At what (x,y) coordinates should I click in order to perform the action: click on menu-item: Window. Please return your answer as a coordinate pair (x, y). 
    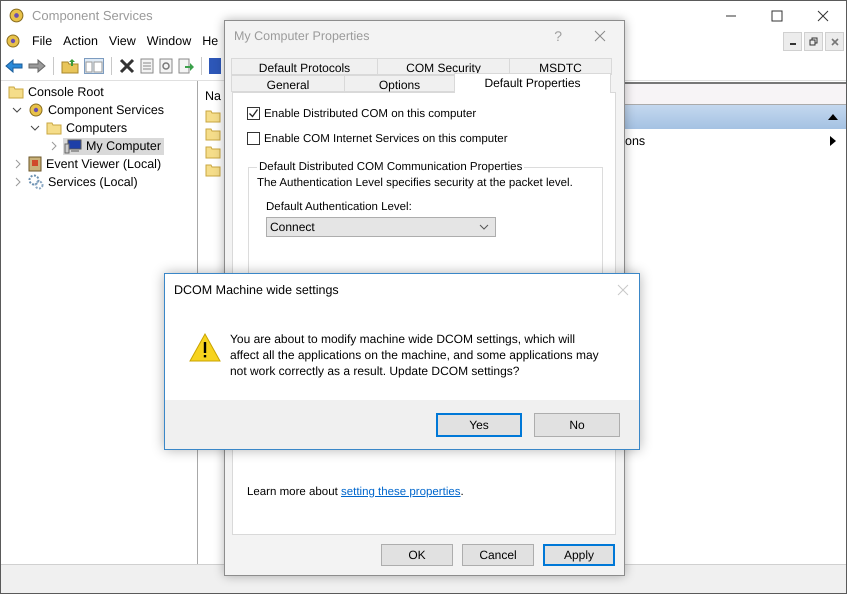
    Looking at the image, I should click on (169, 41).